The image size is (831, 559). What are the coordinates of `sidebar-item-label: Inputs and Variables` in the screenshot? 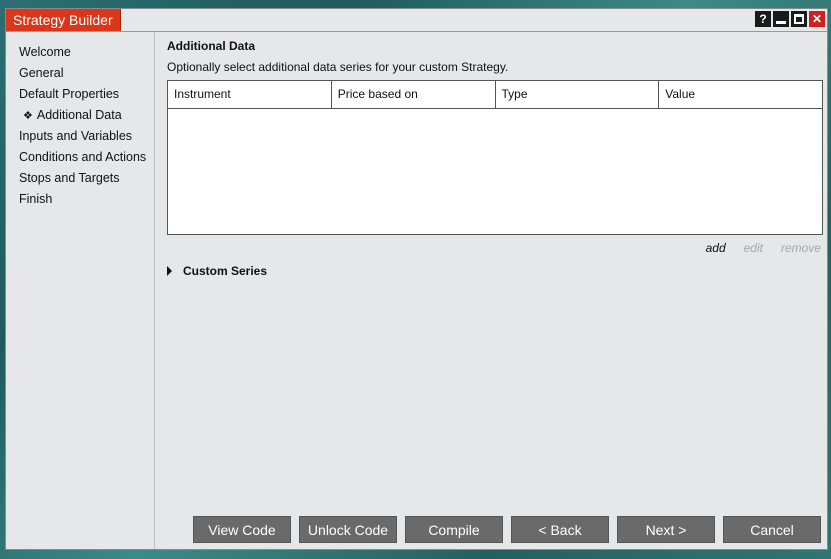 It's located at (76, 136).